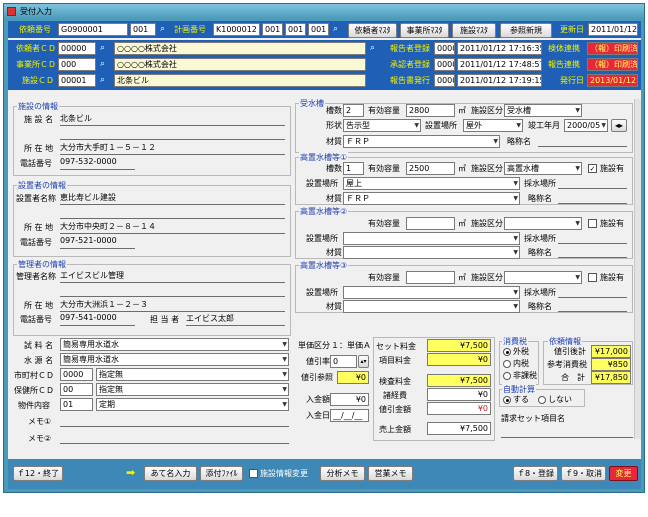  What do you see at coordinates (236, 29) in the screenshot?
I see `plan-no-field: K1000012` at bounding box center [236, 29].